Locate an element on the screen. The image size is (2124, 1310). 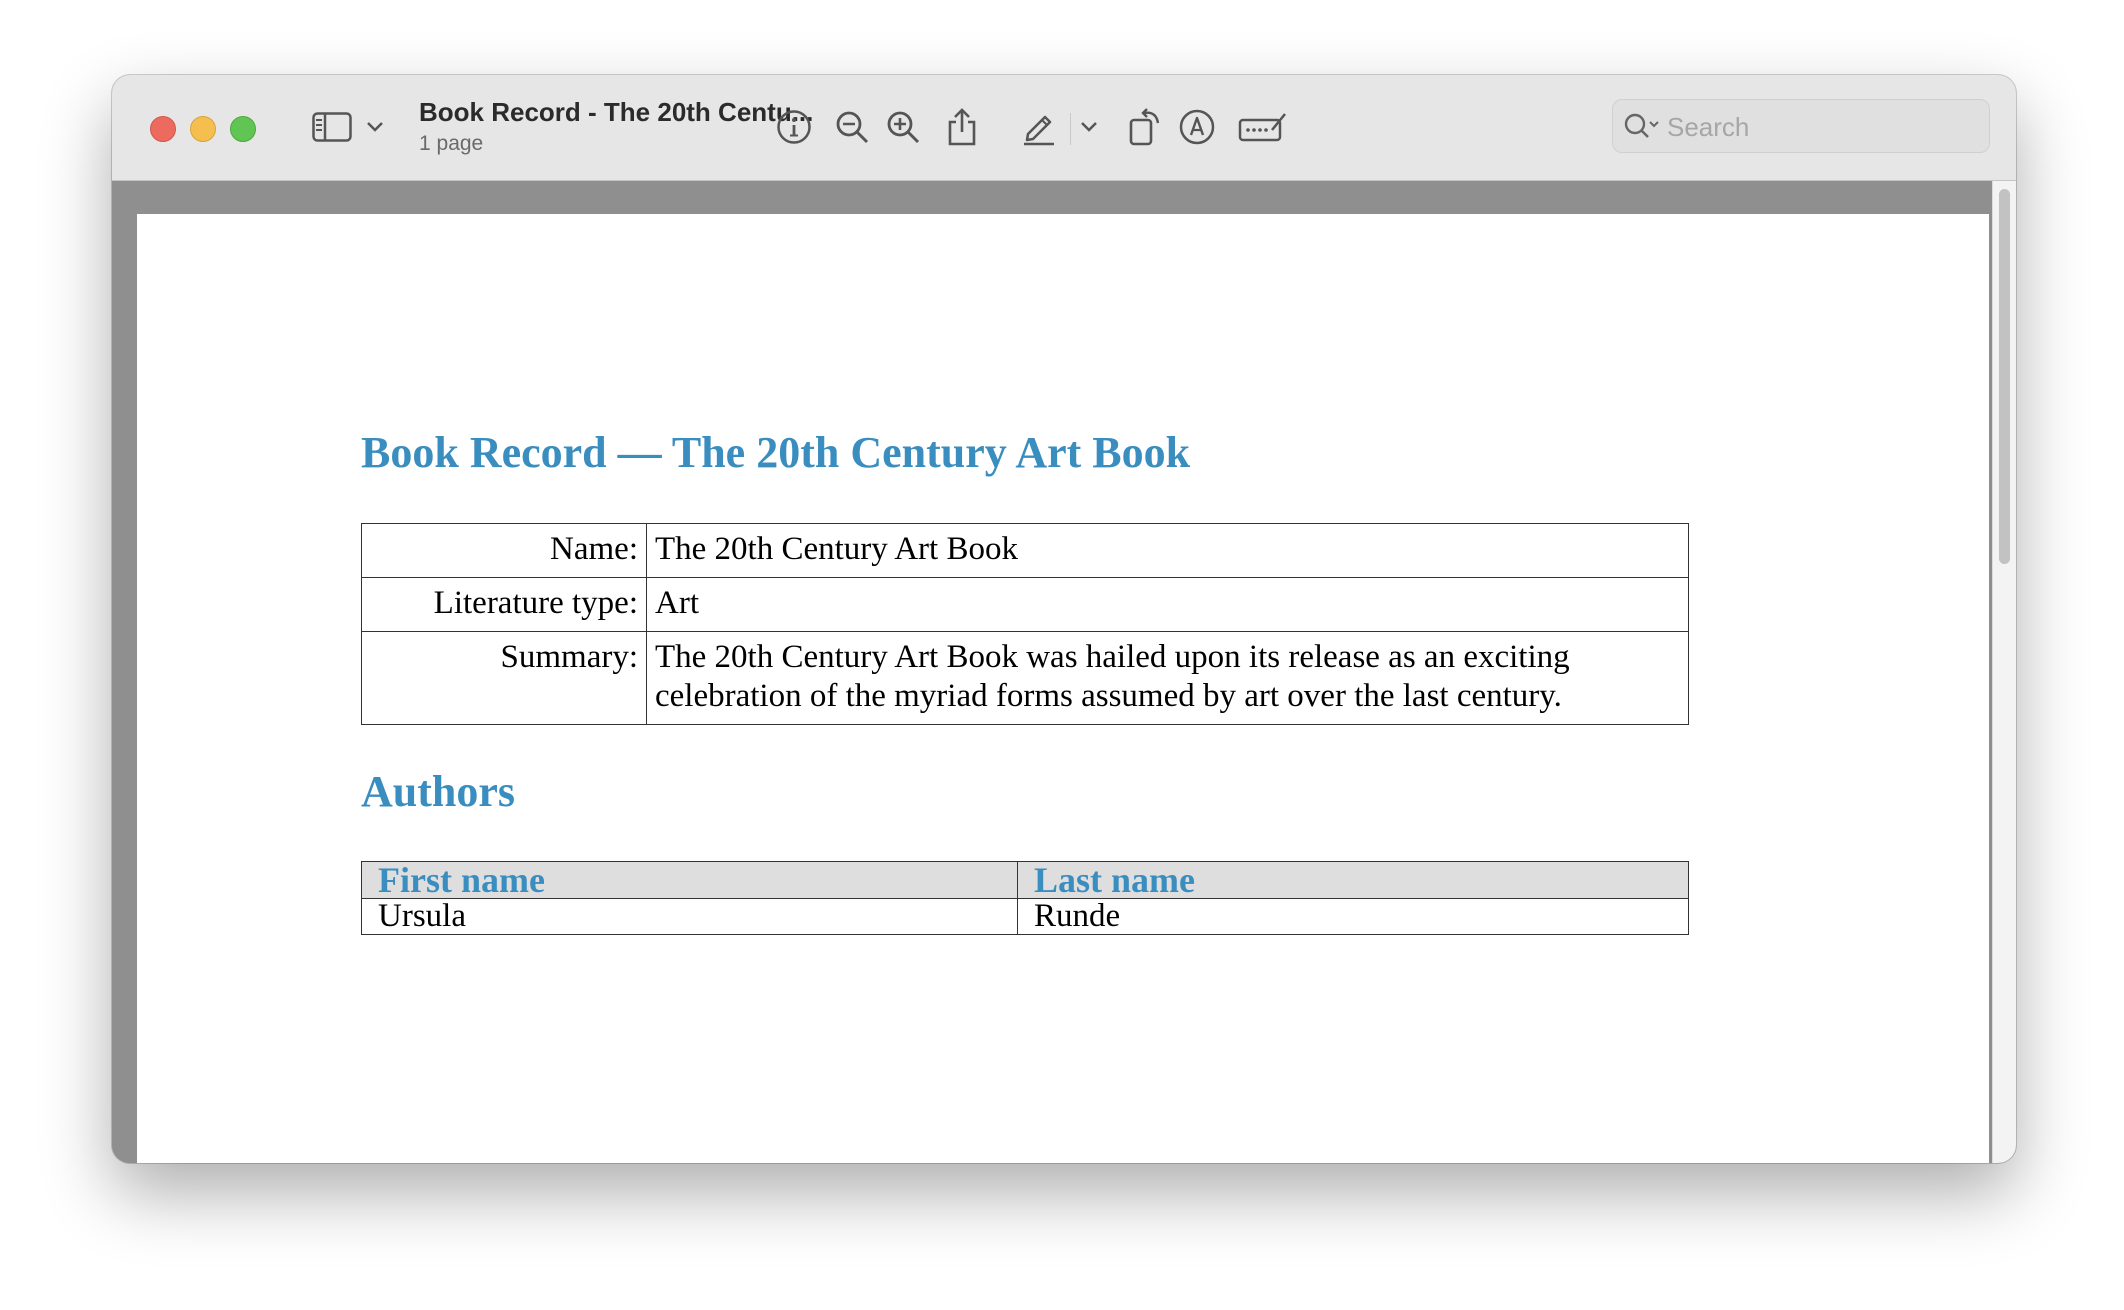
table-row: Ursula Runde is located at coordinates (1025, 916).